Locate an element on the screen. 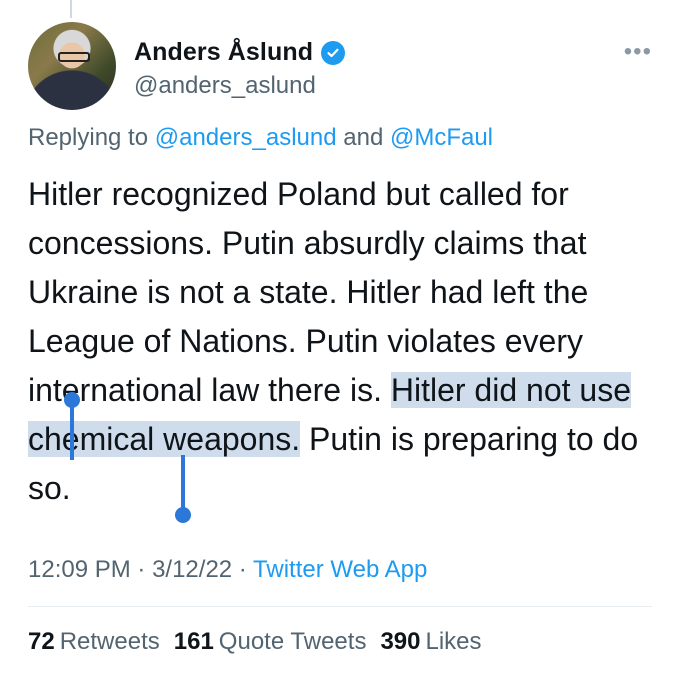  avatar-glasses-detail is located at coordinates (74, 57).